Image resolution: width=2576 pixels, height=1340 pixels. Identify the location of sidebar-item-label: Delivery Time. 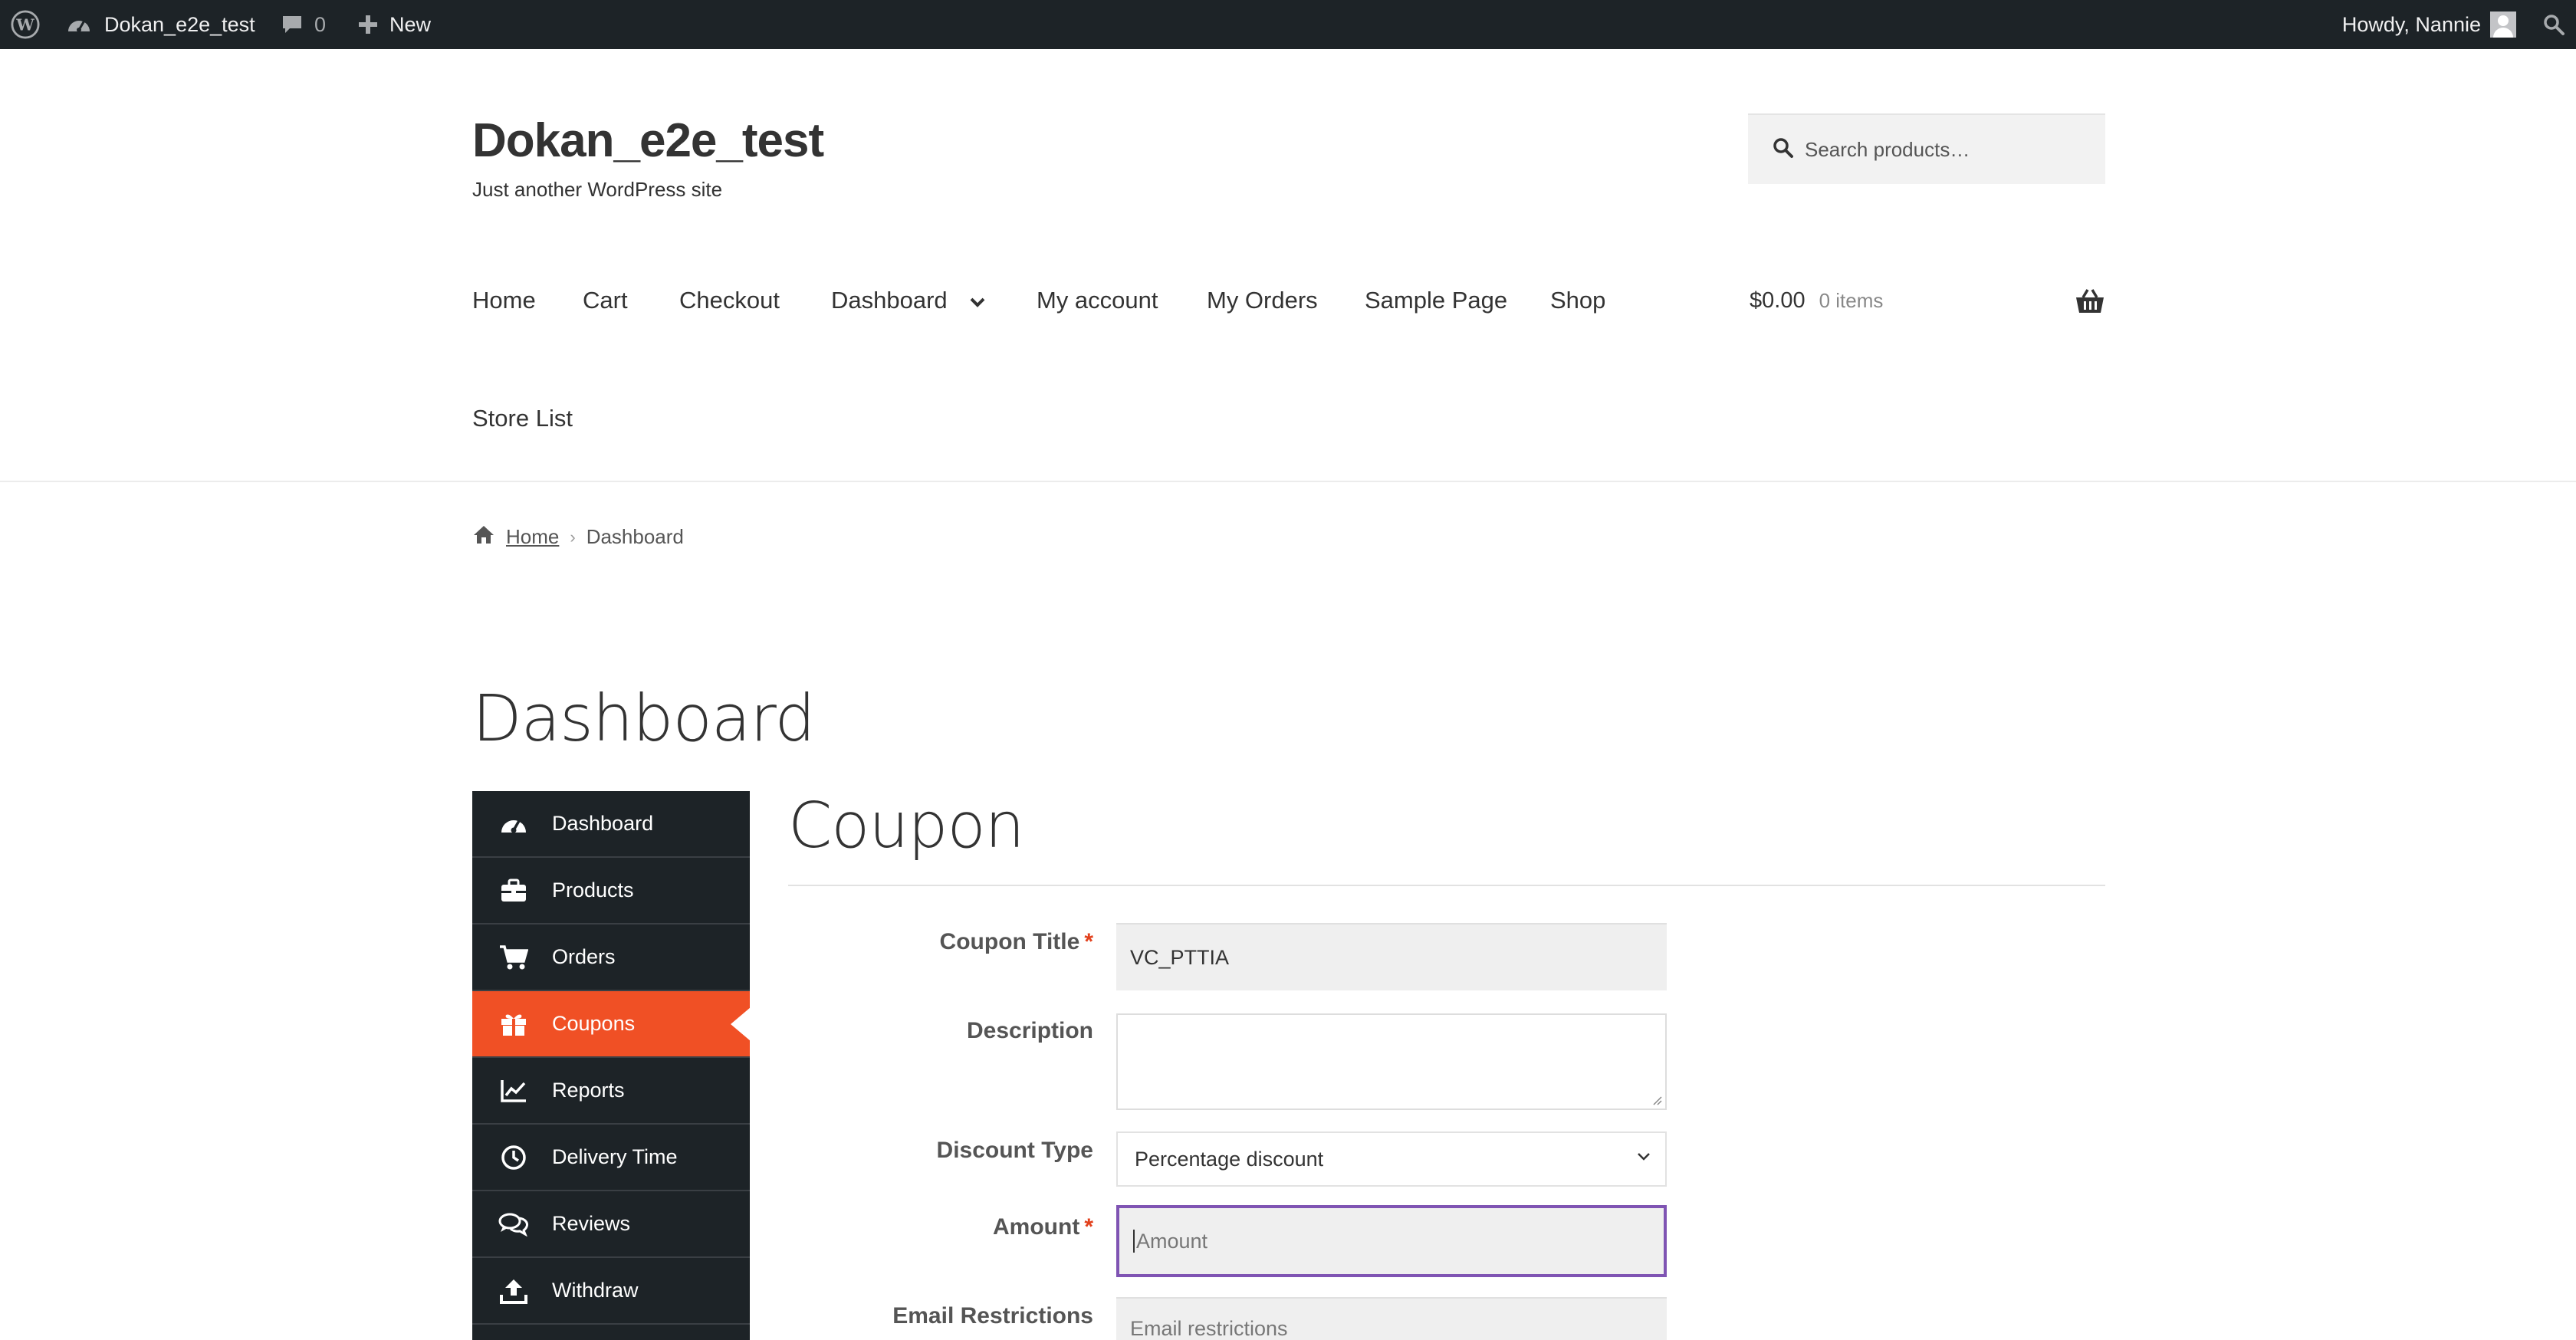
(615, 1156).